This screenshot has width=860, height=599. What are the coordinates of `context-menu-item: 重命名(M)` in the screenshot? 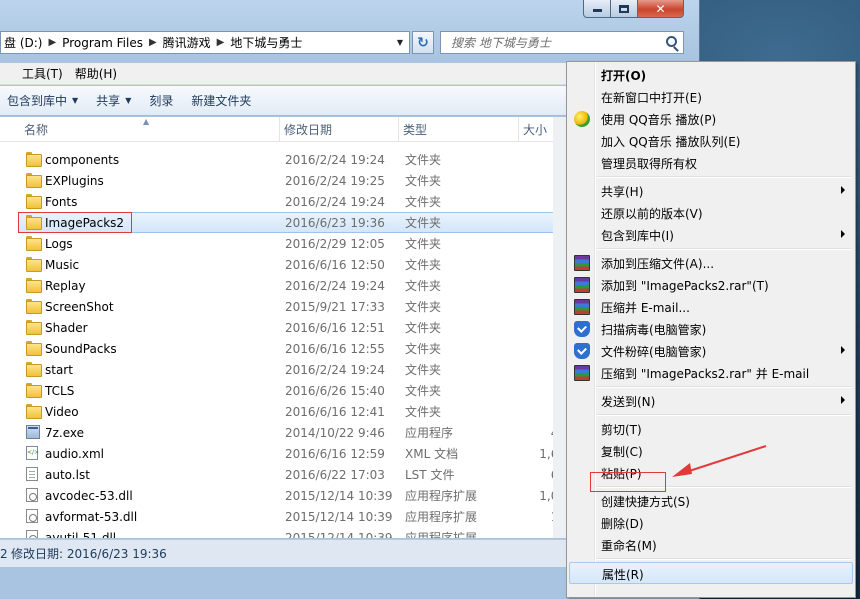 It's located at (711, 545).